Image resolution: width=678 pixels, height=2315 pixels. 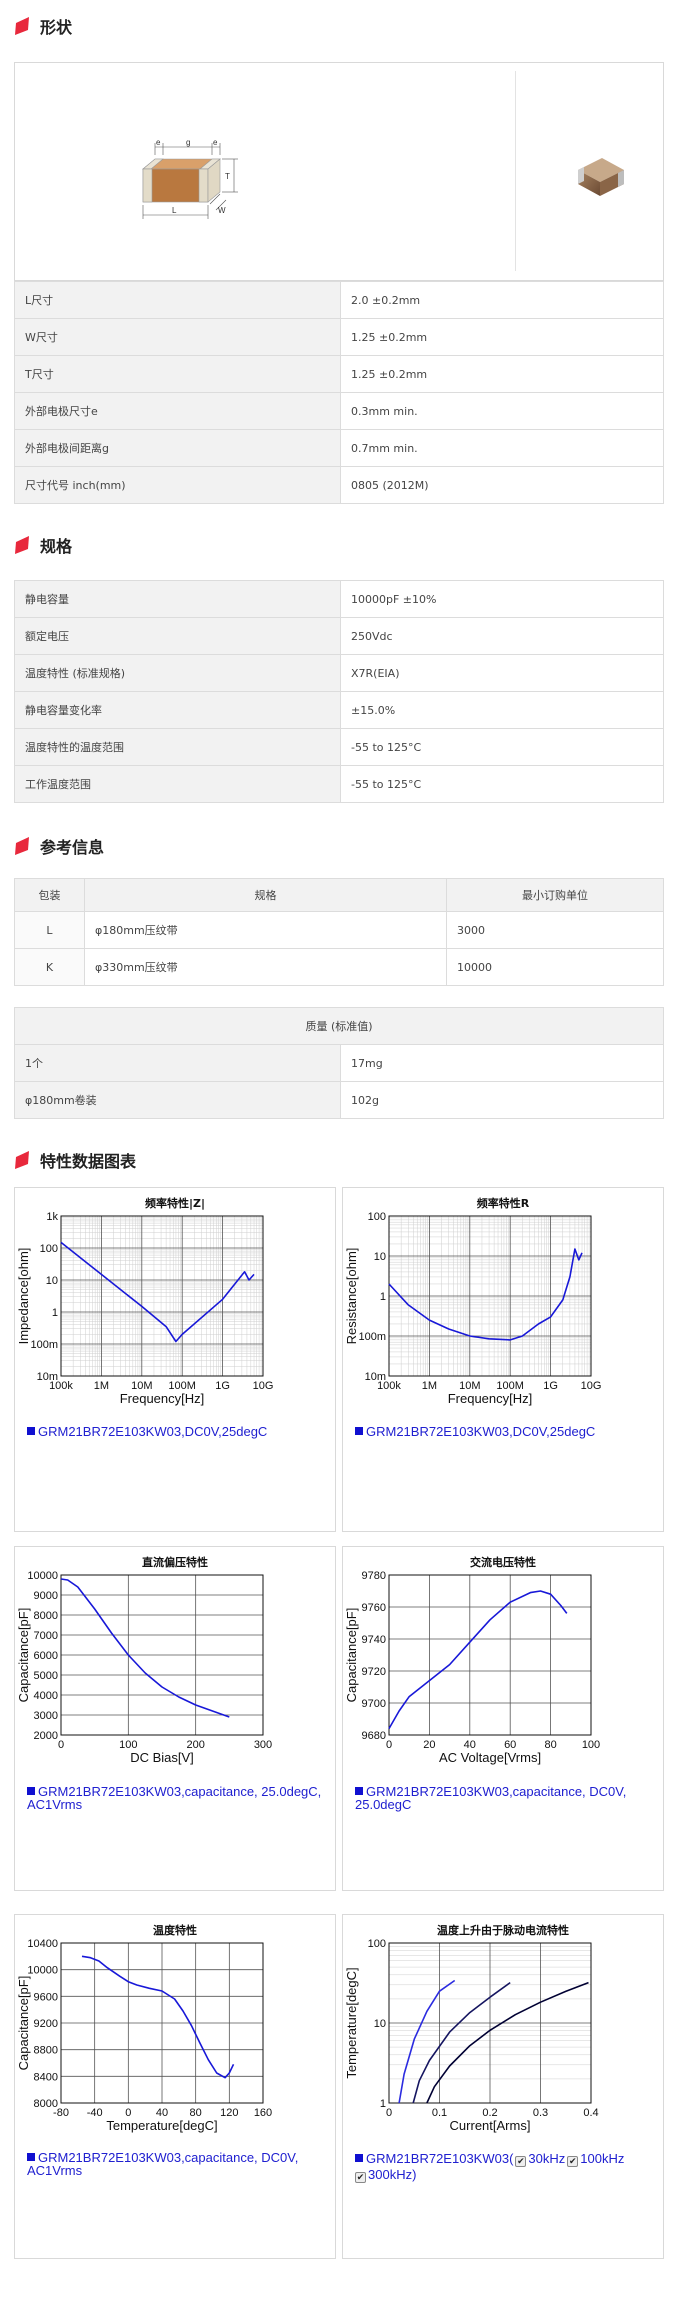 What do you see at coordinates (46, 1716) in the screenshot?
I see `y-tick-label: 3000` at bounding box center [46, 1716].